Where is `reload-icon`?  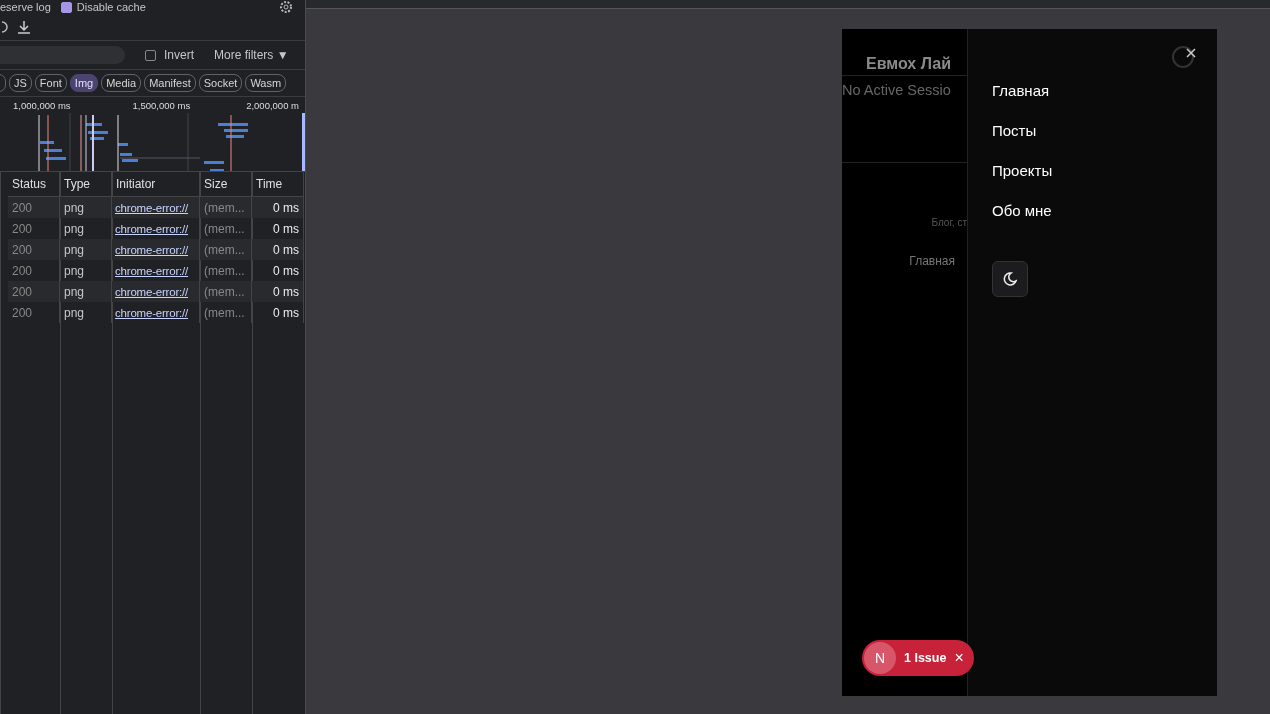 reload-icon is located at coordinates (5, 27).